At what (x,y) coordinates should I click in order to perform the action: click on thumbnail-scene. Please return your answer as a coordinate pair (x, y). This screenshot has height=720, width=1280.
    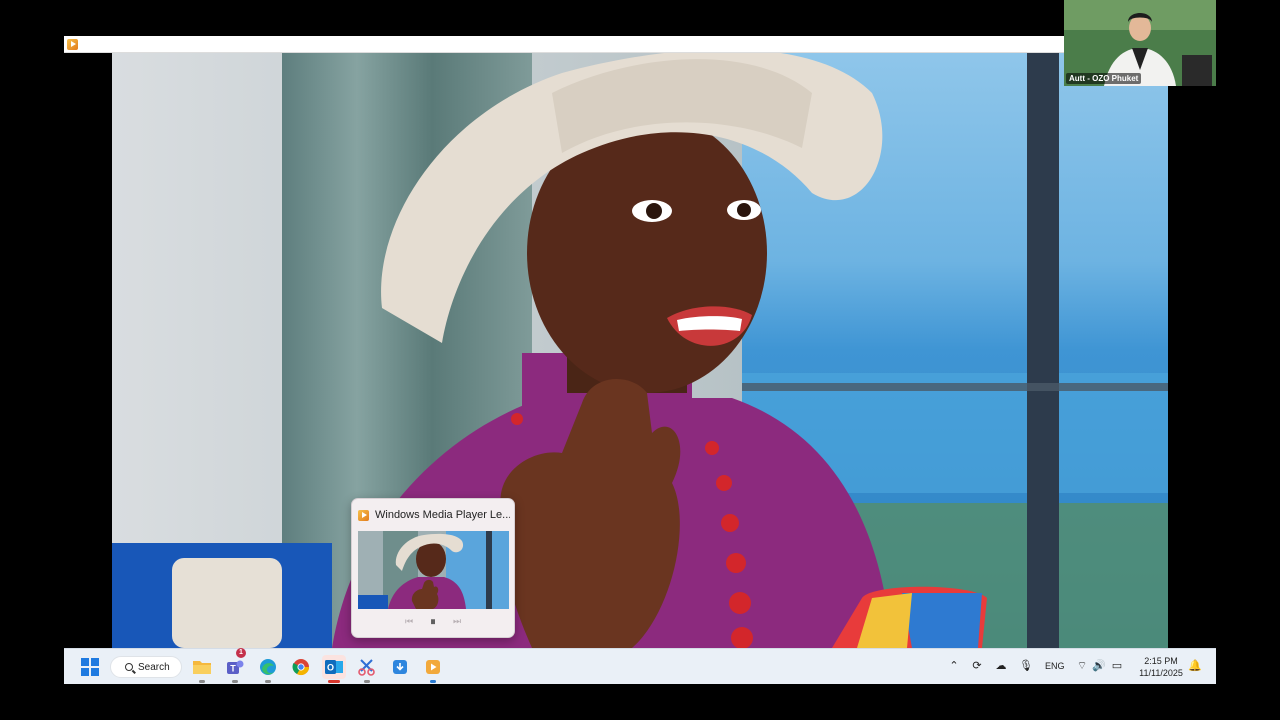
    Looking at the image, I should click on (433, 570).